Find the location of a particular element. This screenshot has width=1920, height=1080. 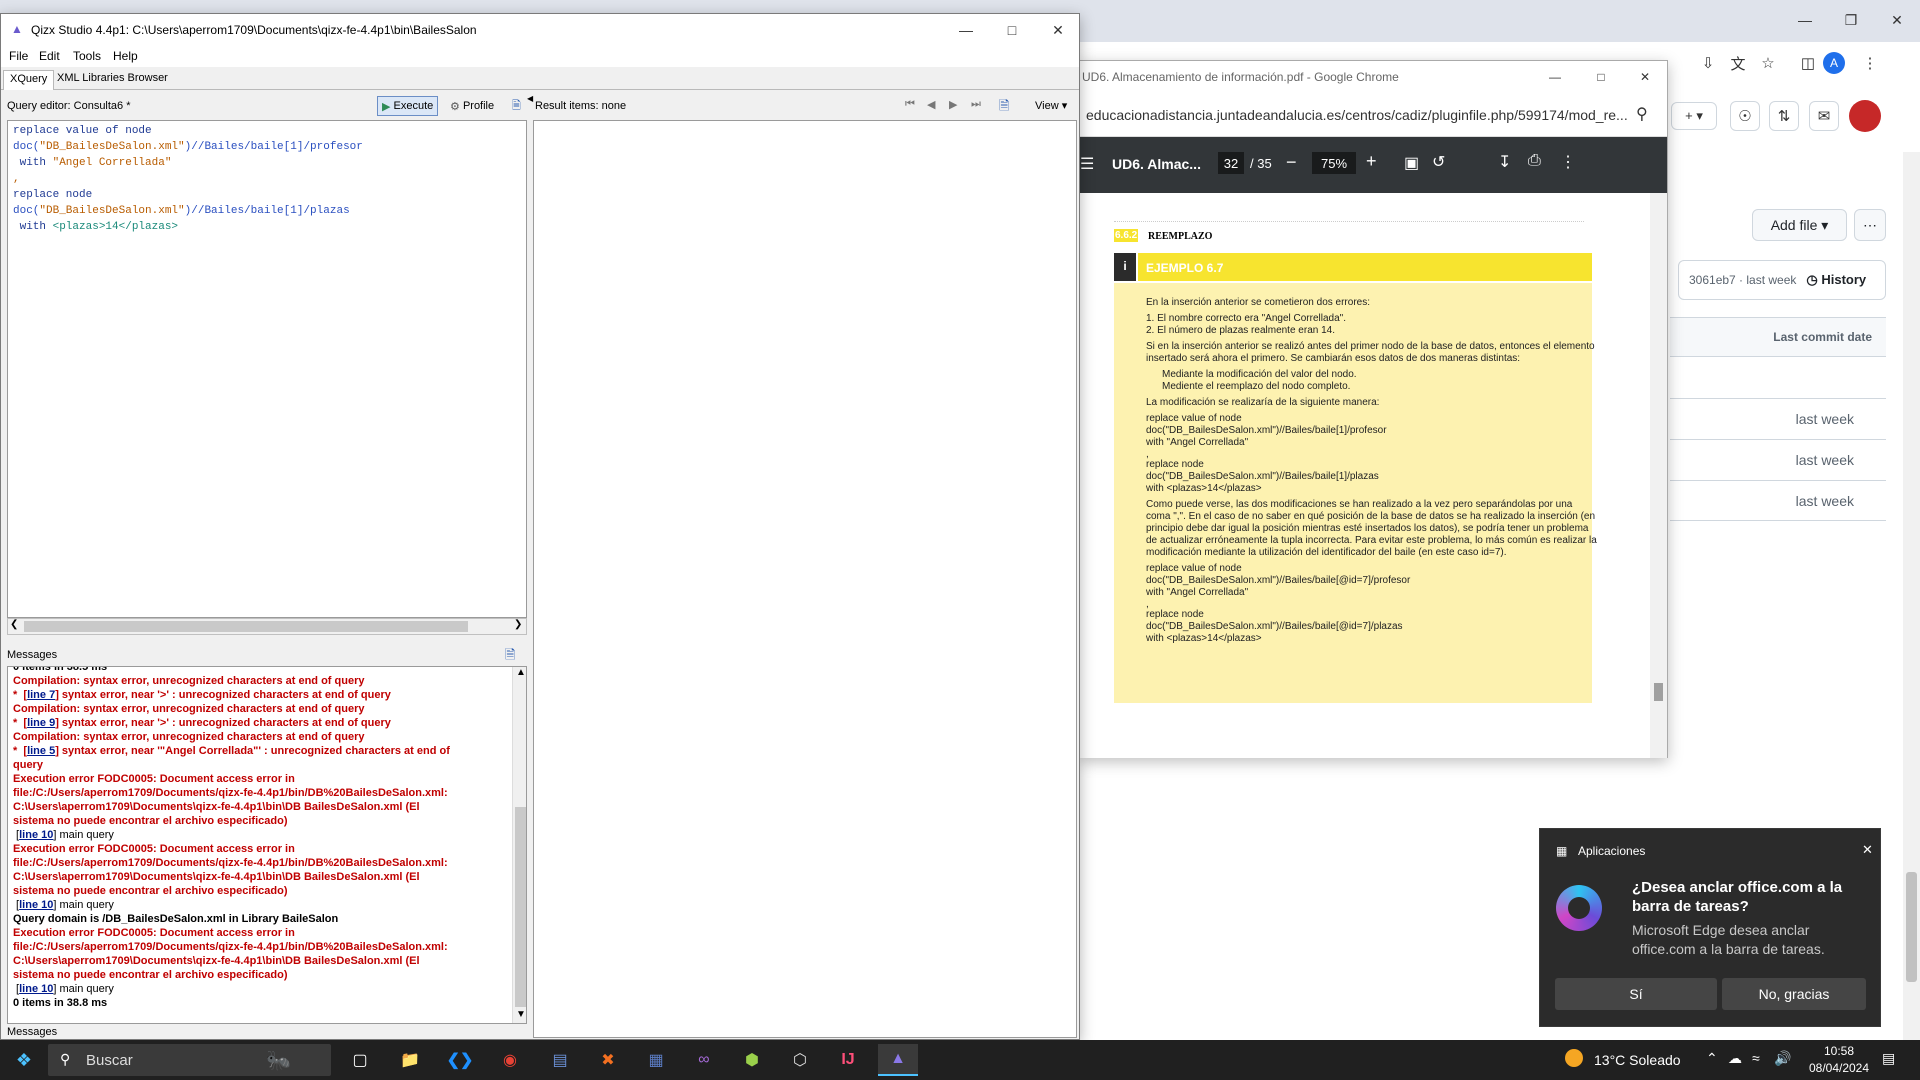

zoom-level-input: 75% is located at coordinates (1334, 163).